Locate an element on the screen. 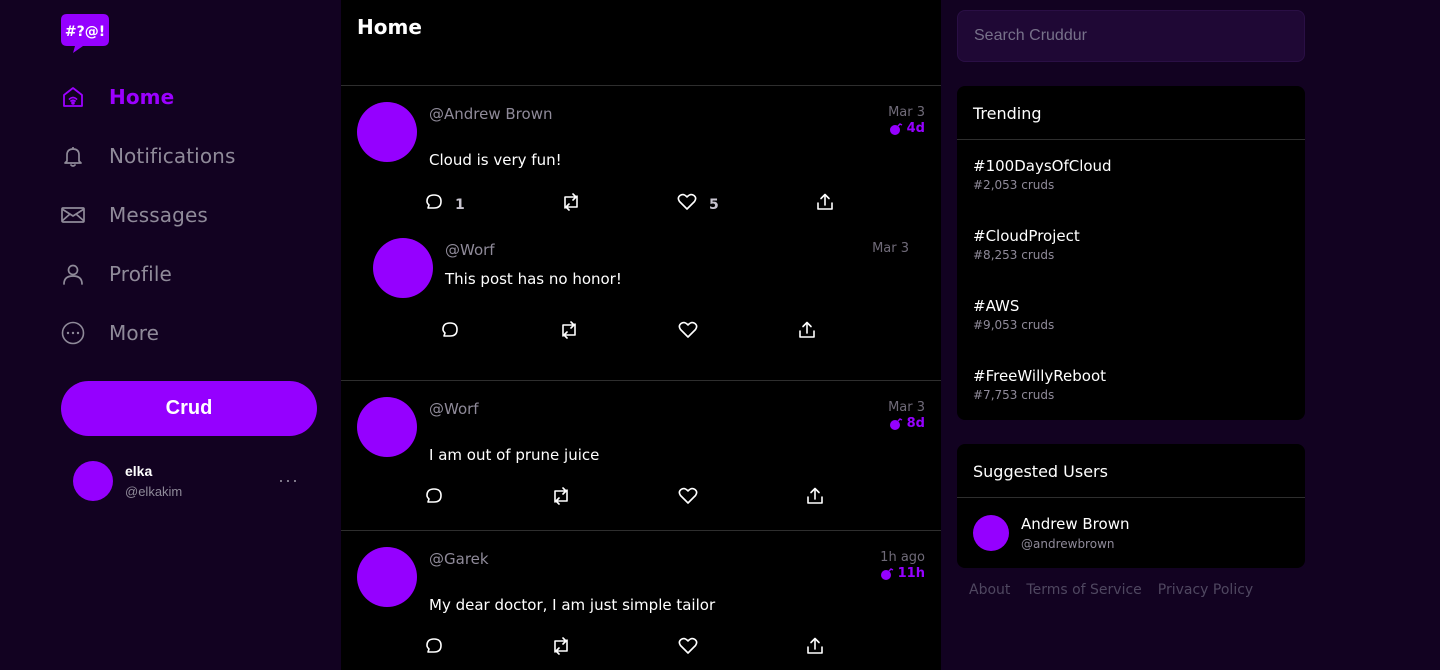  activity-item: @Worf Mar 3 8d I am out of prune juice is located at coordinates (641, 456).